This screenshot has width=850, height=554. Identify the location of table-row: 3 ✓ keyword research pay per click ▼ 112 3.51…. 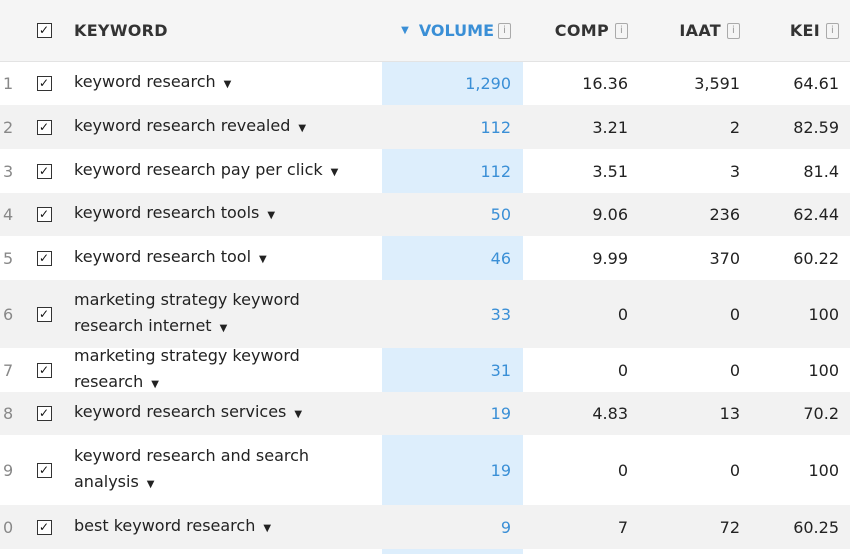
(425, 171).